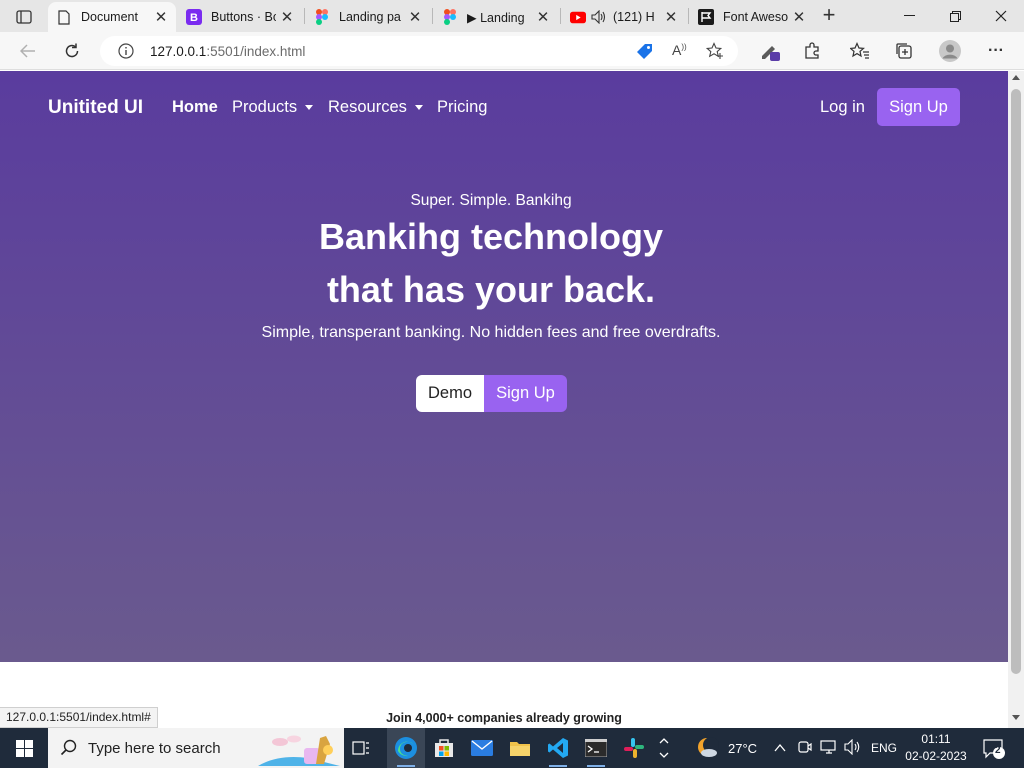  Describe the element at coordinates (780, 749) in the screenshot. I see `show-hidden-icons-chevron` at that location.